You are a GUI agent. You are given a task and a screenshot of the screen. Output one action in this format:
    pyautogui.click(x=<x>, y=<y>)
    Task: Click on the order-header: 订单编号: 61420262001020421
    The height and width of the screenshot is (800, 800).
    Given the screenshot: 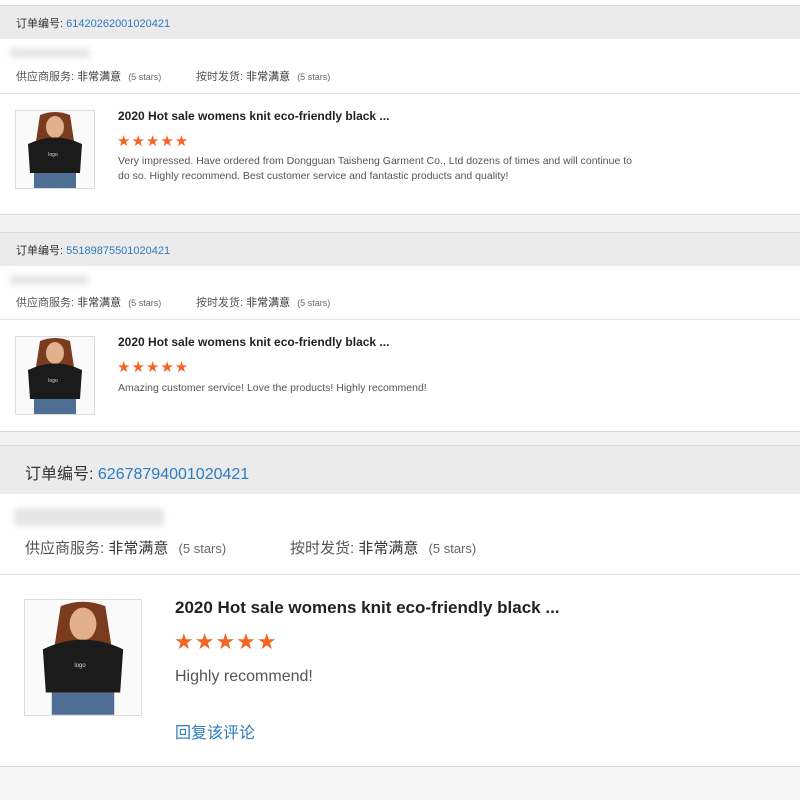 What is the action you would take?
    pyautogui.click(x=400, y=22)
    